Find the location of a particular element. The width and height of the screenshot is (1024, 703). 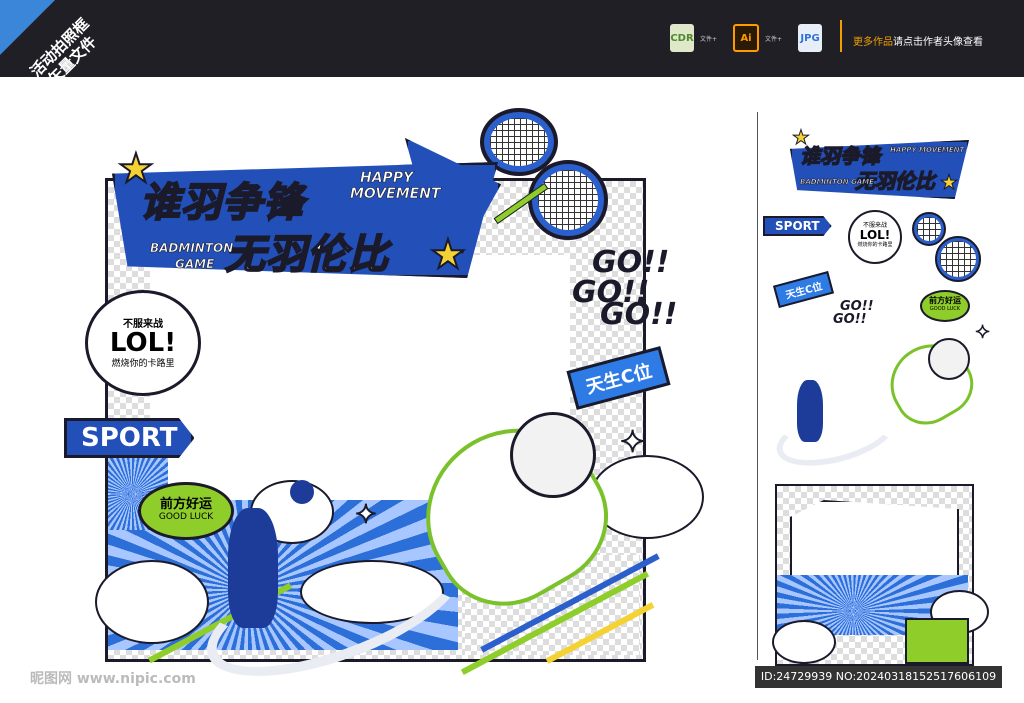

sport-badge: SPORT is located at coordinates (129, 438).